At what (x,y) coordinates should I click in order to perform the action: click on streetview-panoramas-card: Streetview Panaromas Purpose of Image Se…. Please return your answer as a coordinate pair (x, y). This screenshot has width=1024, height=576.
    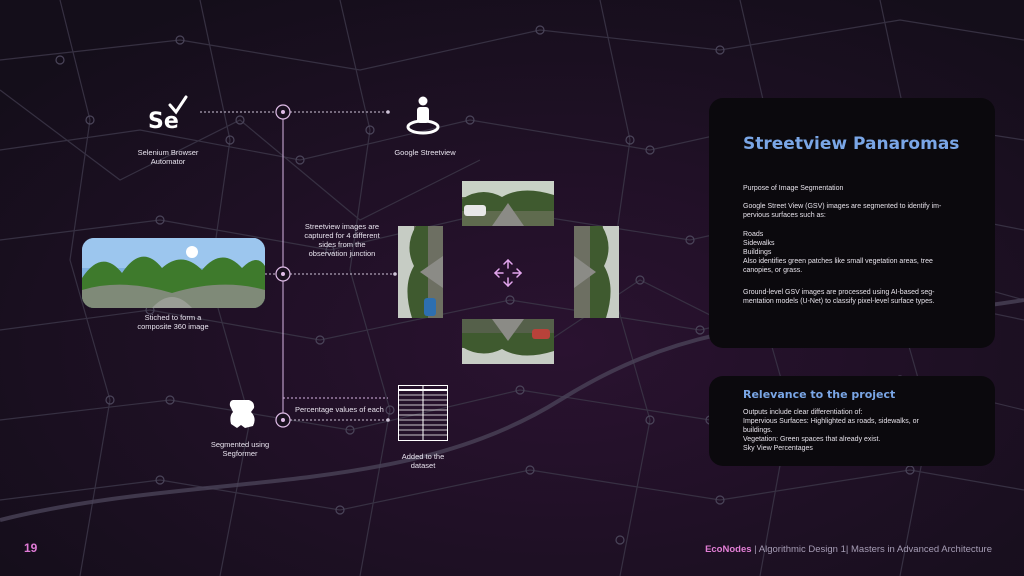
    Looking at the image, I should click on (852, 223).